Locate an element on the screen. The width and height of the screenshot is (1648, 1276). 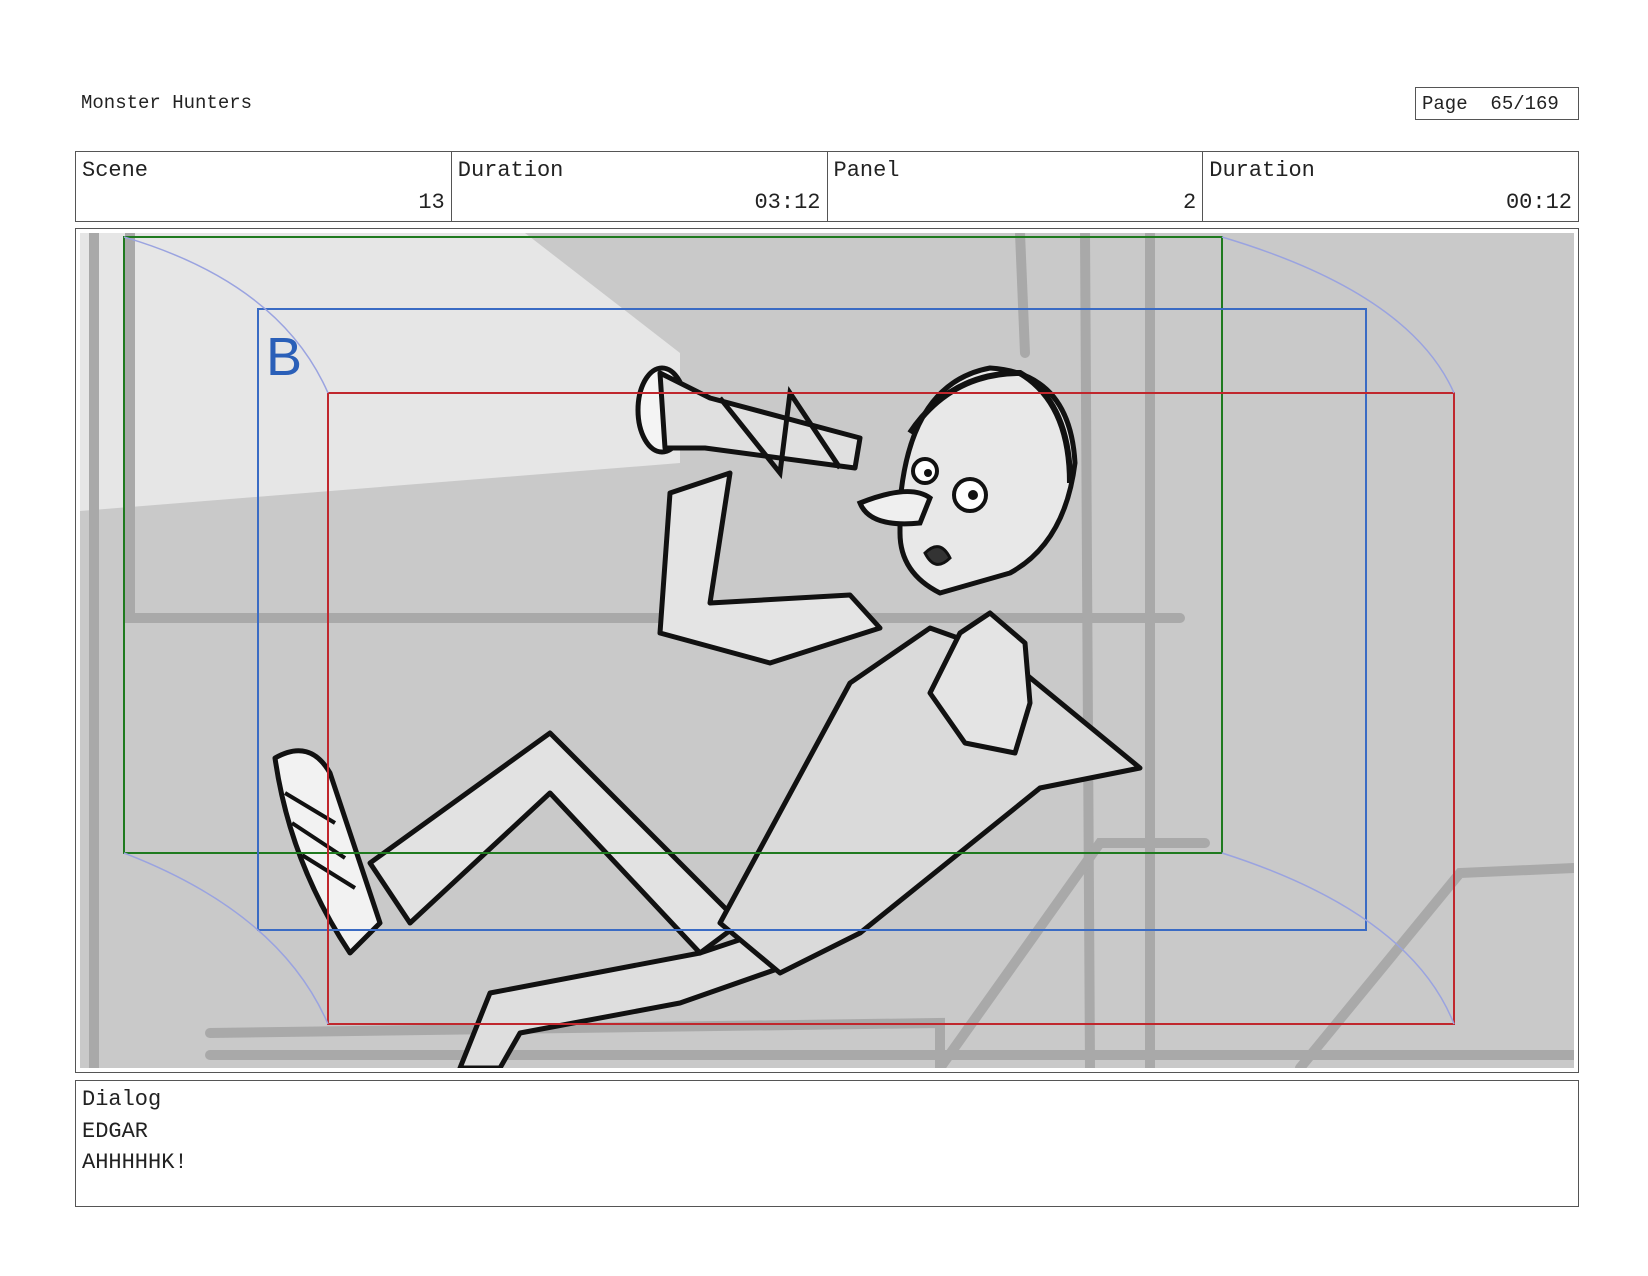
scene-value: 13 is located at coordinates (431, 202).